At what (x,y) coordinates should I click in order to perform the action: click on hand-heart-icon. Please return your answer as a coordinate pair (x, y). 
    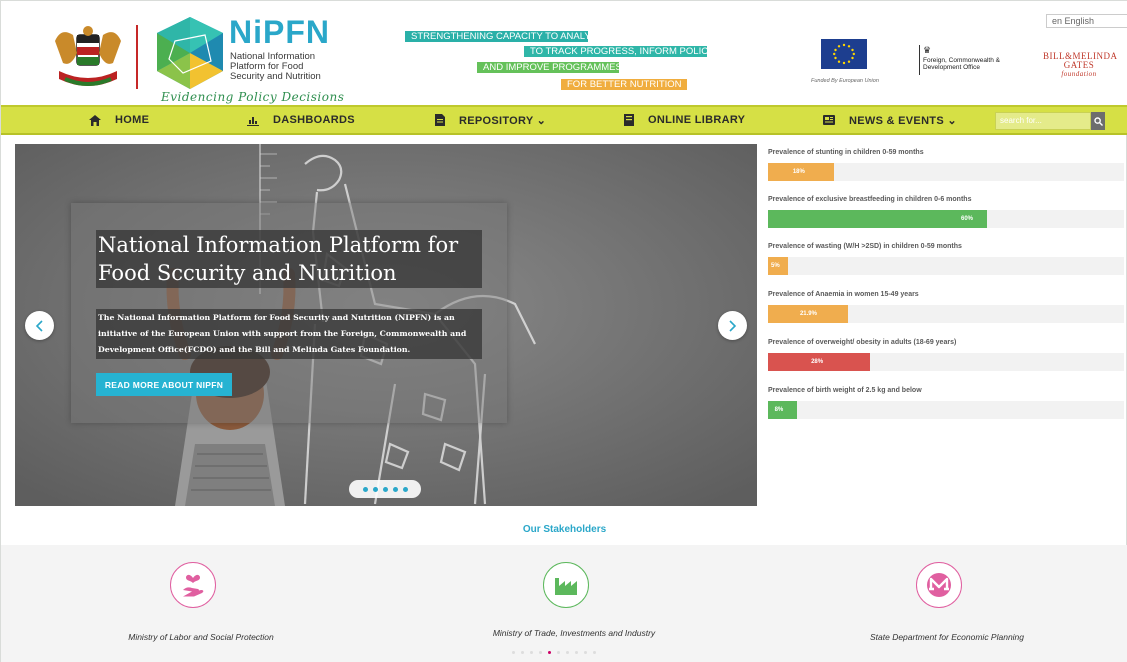
    Looking at the image, I should click on (193, 585).